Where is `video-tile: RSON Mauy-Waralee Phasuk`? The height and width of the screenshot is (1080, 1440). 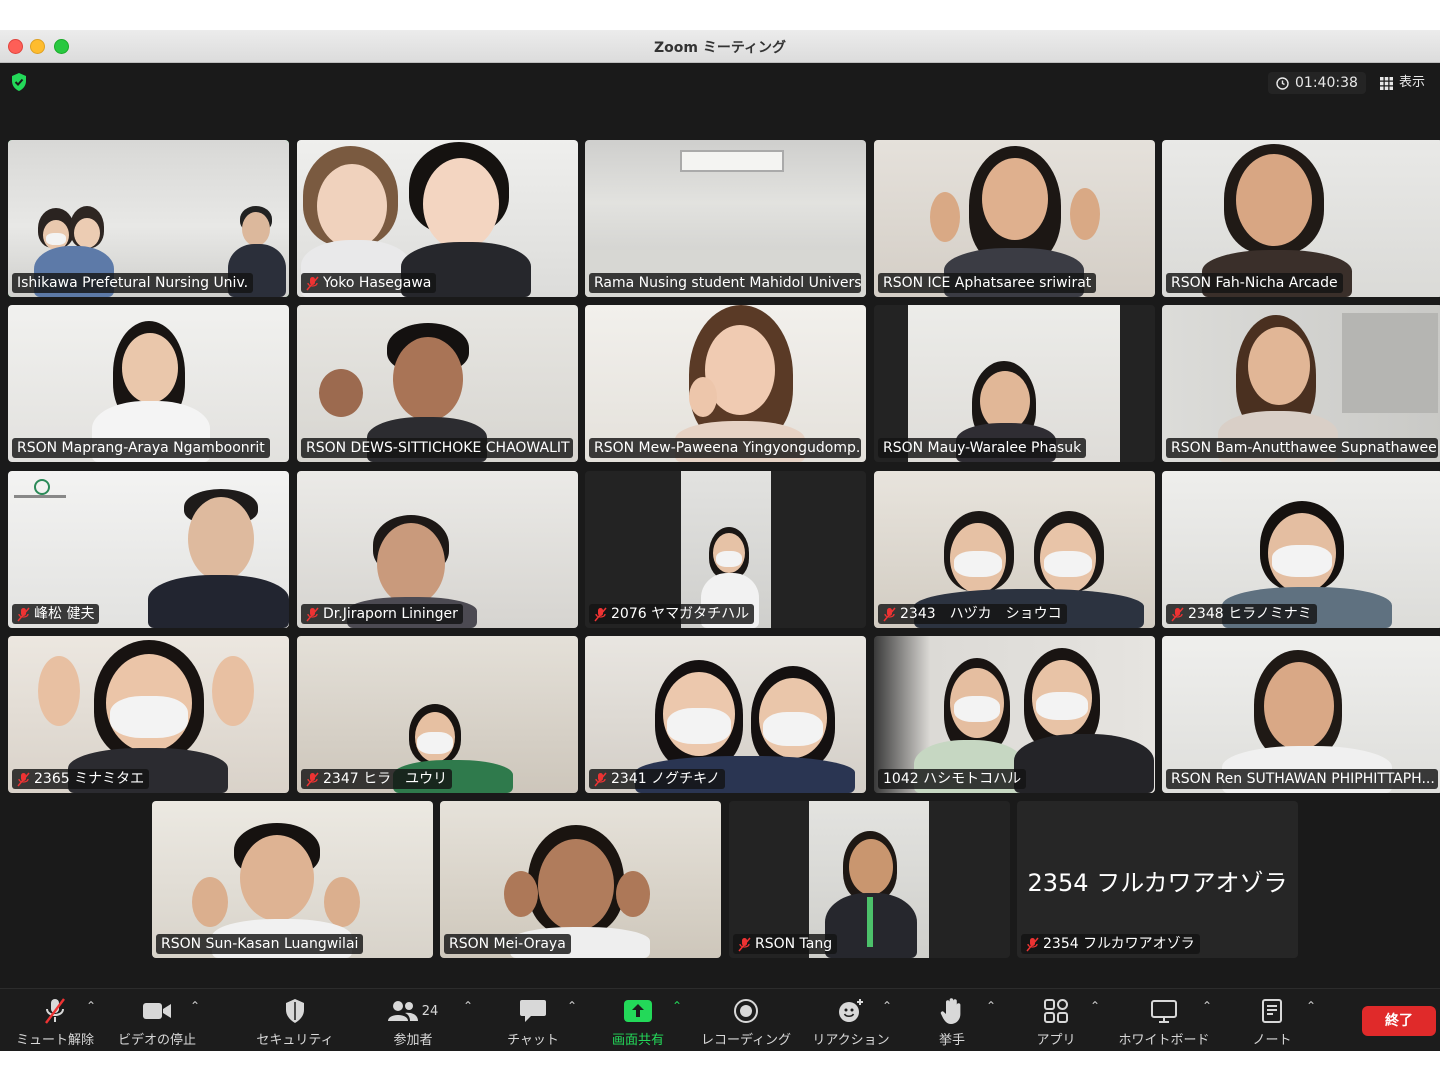
video-tile: RSON Mauy-Waralee Phasuk is located at coordinates (1014, 383).